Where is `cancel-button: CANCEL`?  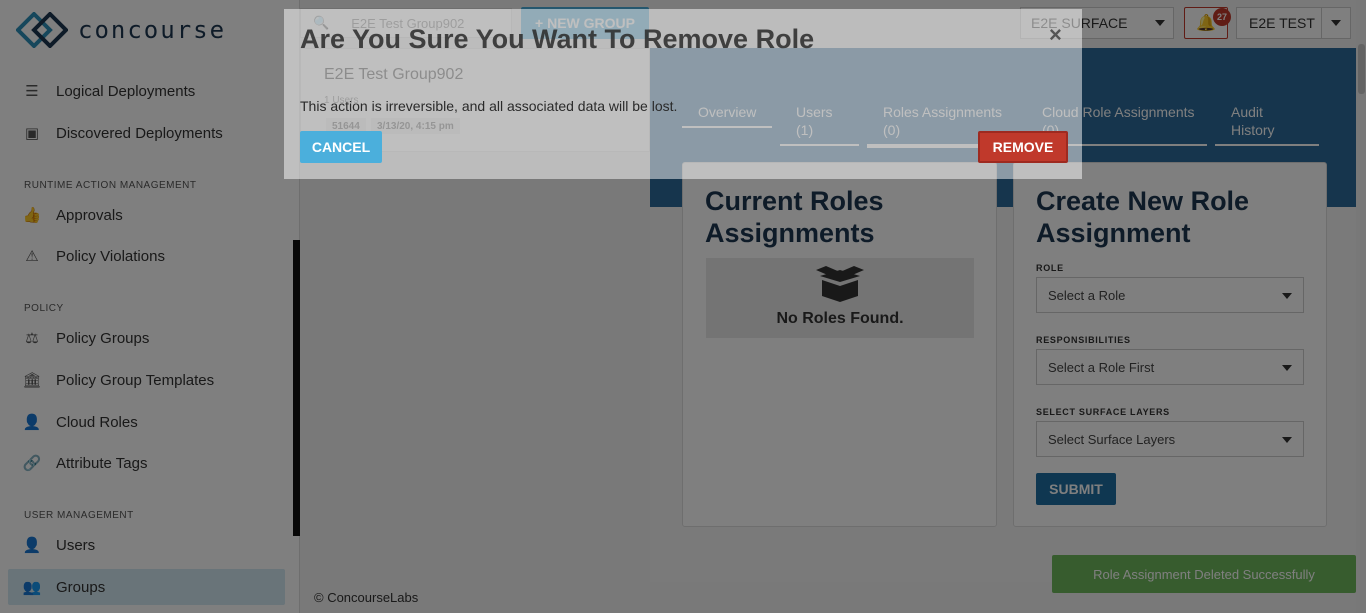
cancel-button: CANCEL is located at coordinates (341, 147).